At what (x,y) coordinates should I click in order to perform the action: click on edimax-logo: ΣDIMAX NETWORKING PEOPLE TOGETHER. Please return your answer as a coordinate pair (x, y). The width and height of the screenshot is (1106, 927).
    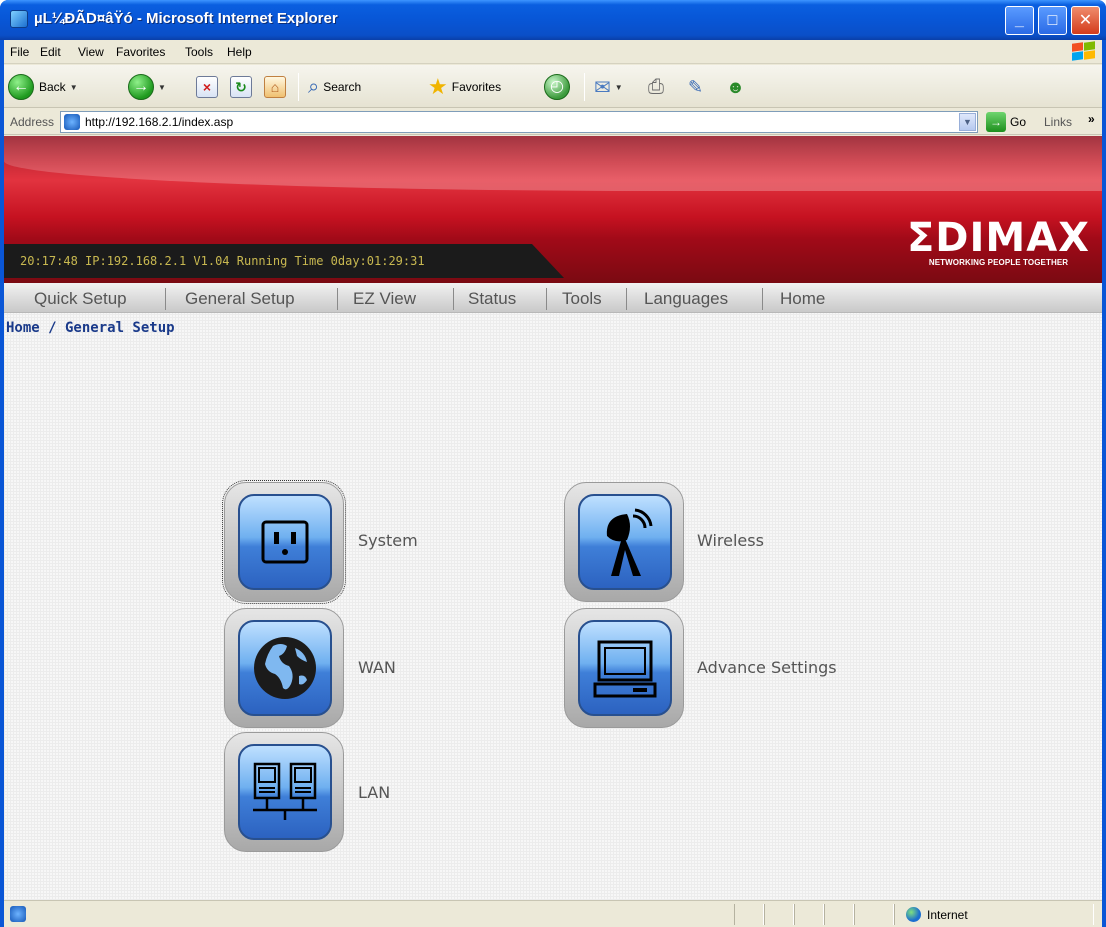
    Looking at the image, I should click on (998, 242).